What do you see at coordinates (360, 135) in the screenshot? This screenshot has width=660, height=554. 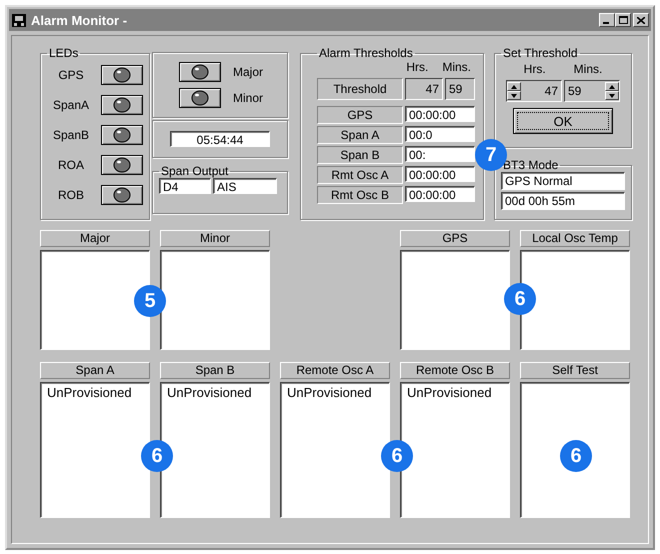 I see `threshold-row-label: Span A` at bounding box center [360, 135].